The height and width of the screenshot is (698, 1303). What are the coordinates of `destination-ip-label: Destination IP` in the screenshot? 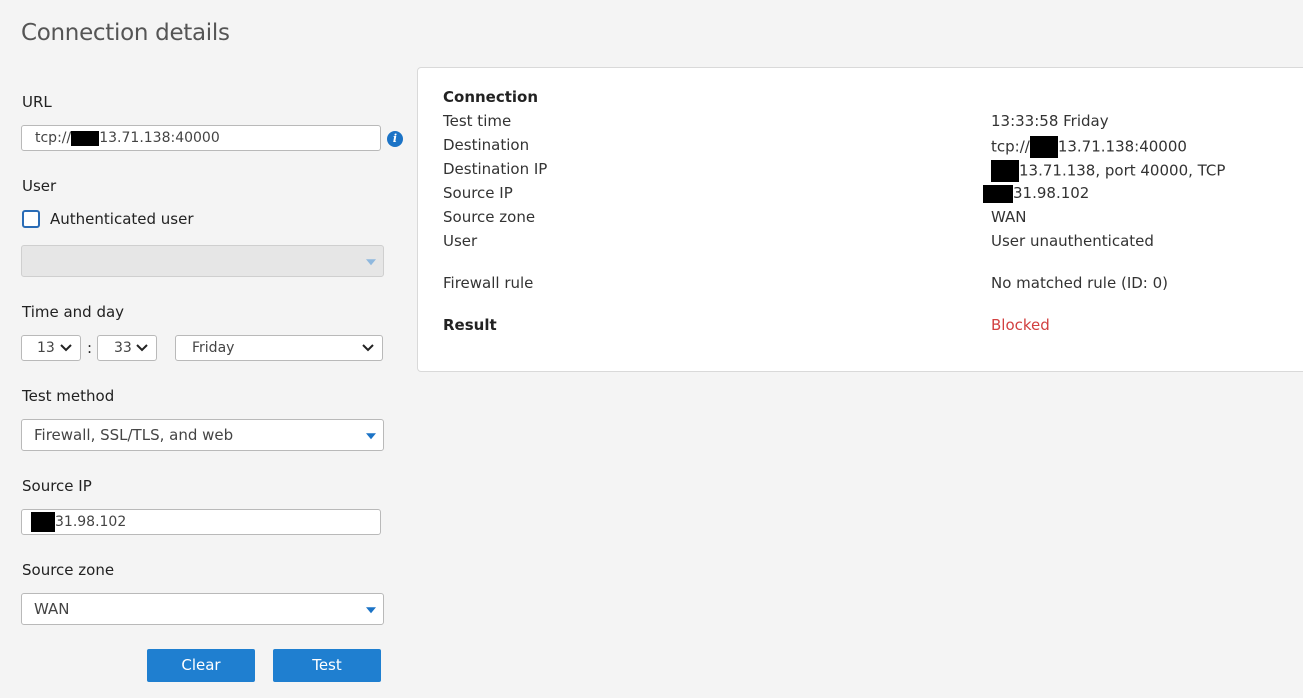 It's located at (495, 169).